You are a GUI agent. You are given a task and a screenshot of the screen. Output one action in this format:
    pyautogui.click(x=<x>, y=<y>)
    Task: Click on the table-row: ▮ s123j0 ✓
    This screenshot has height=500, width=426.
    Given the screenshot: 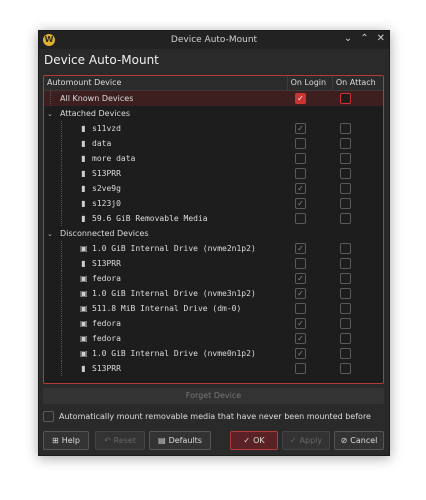 What is the action you would take?
    pyautogui.click(x=213, y=203)
    